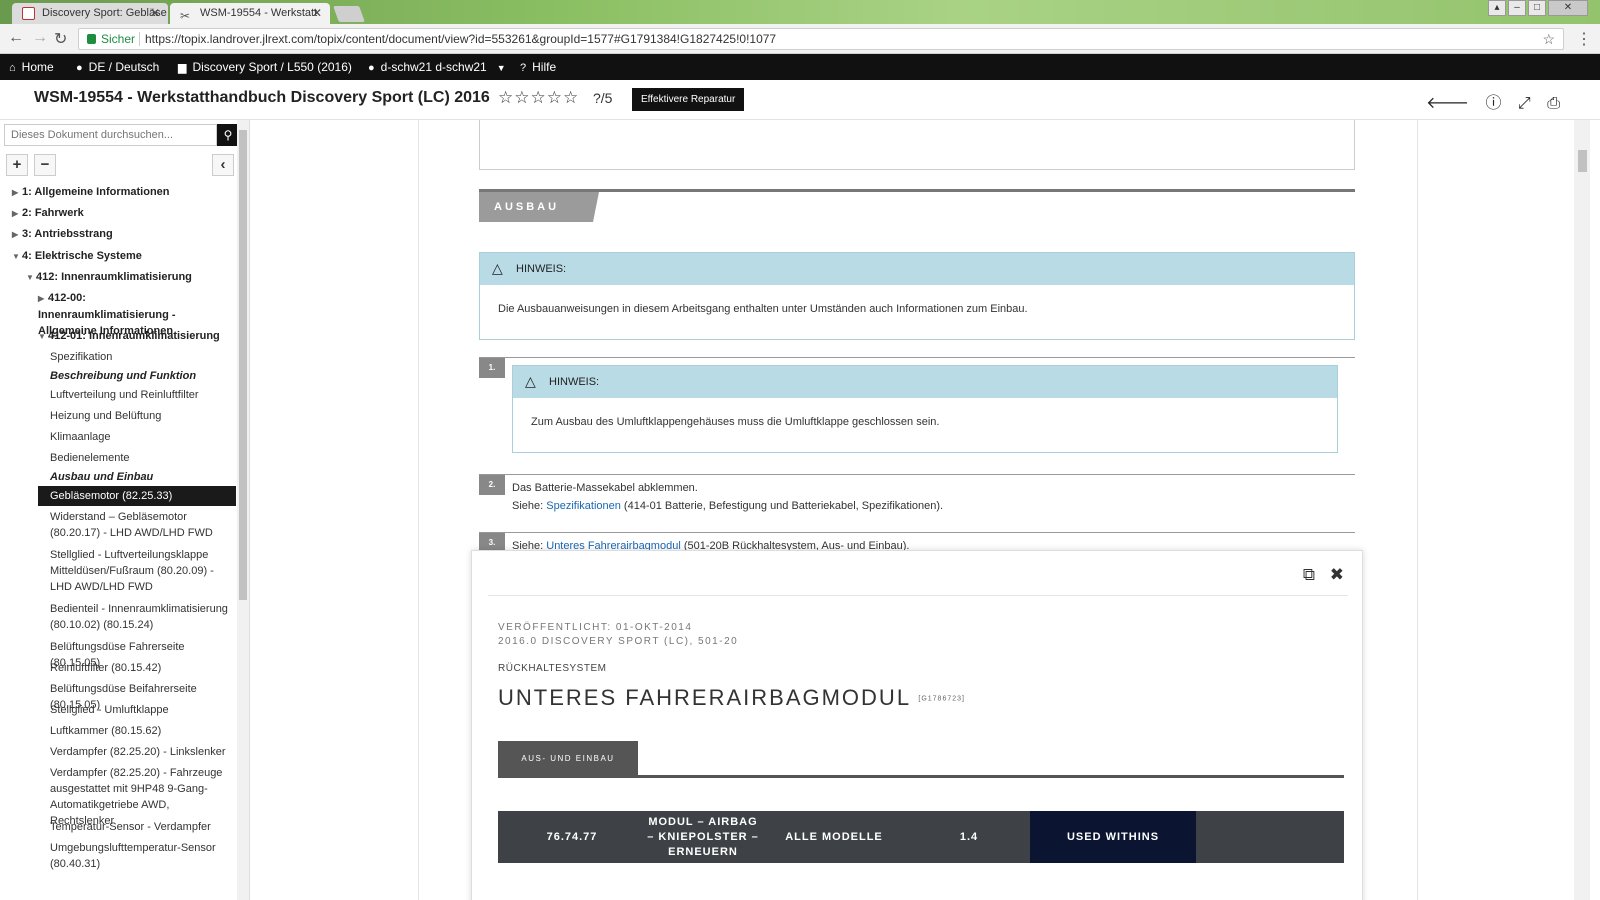 The image size is (1600, 900). What do you see at coordinates (603, 98) in the screenshot?
I see `rating-value: ?/5` at bounding box center [603, 98].